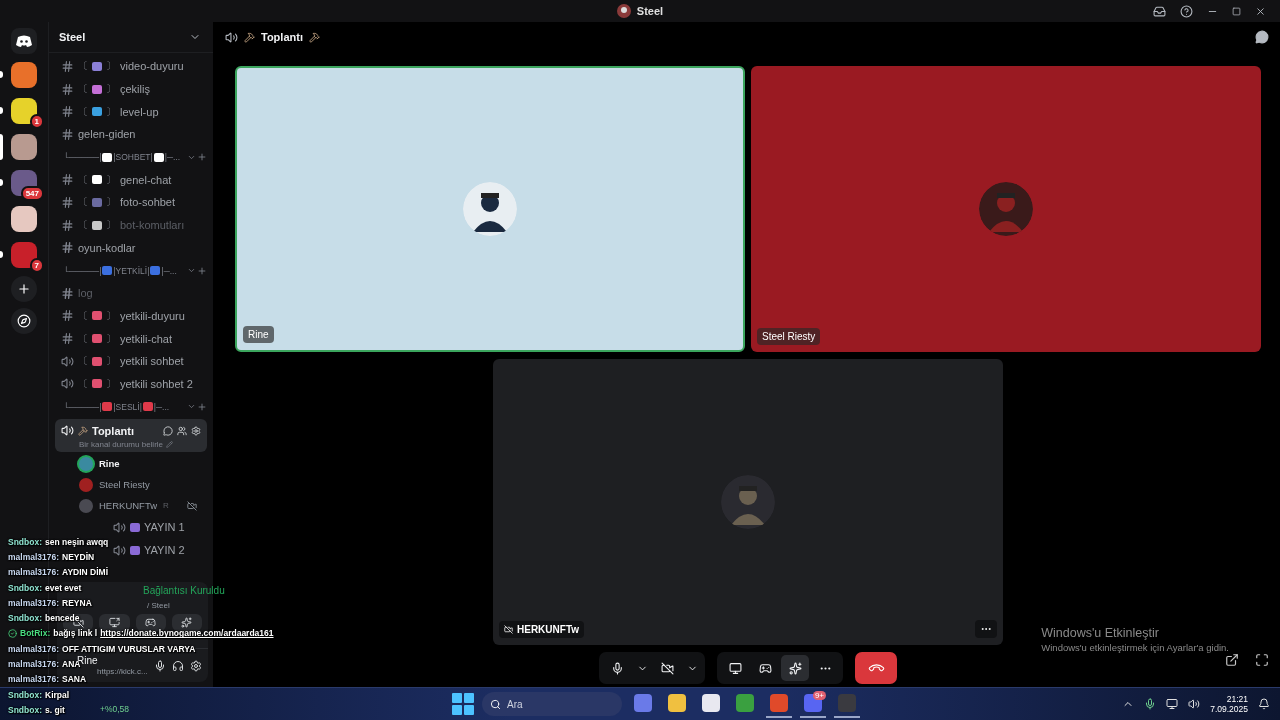 This screenshot has width=1280, height=720. Describe the element at coordinates (113, 430) in the screenshot. I see `channel-name: Toplantı` at that location.